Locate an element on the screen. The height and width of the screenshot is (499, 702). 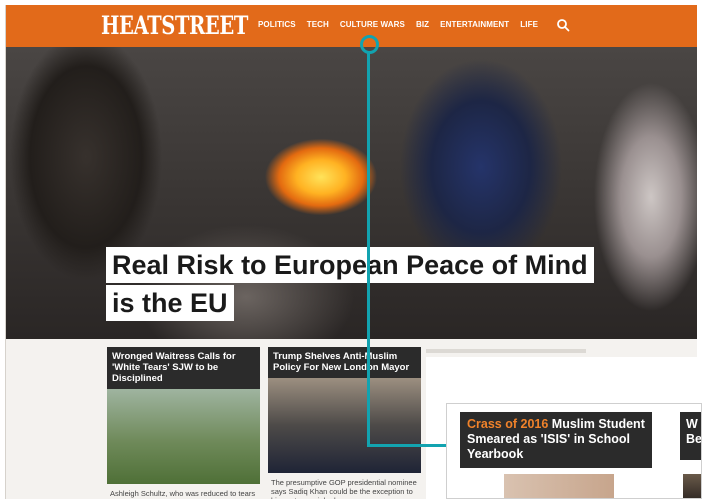
search-icon is located at coordinates (563, 25).